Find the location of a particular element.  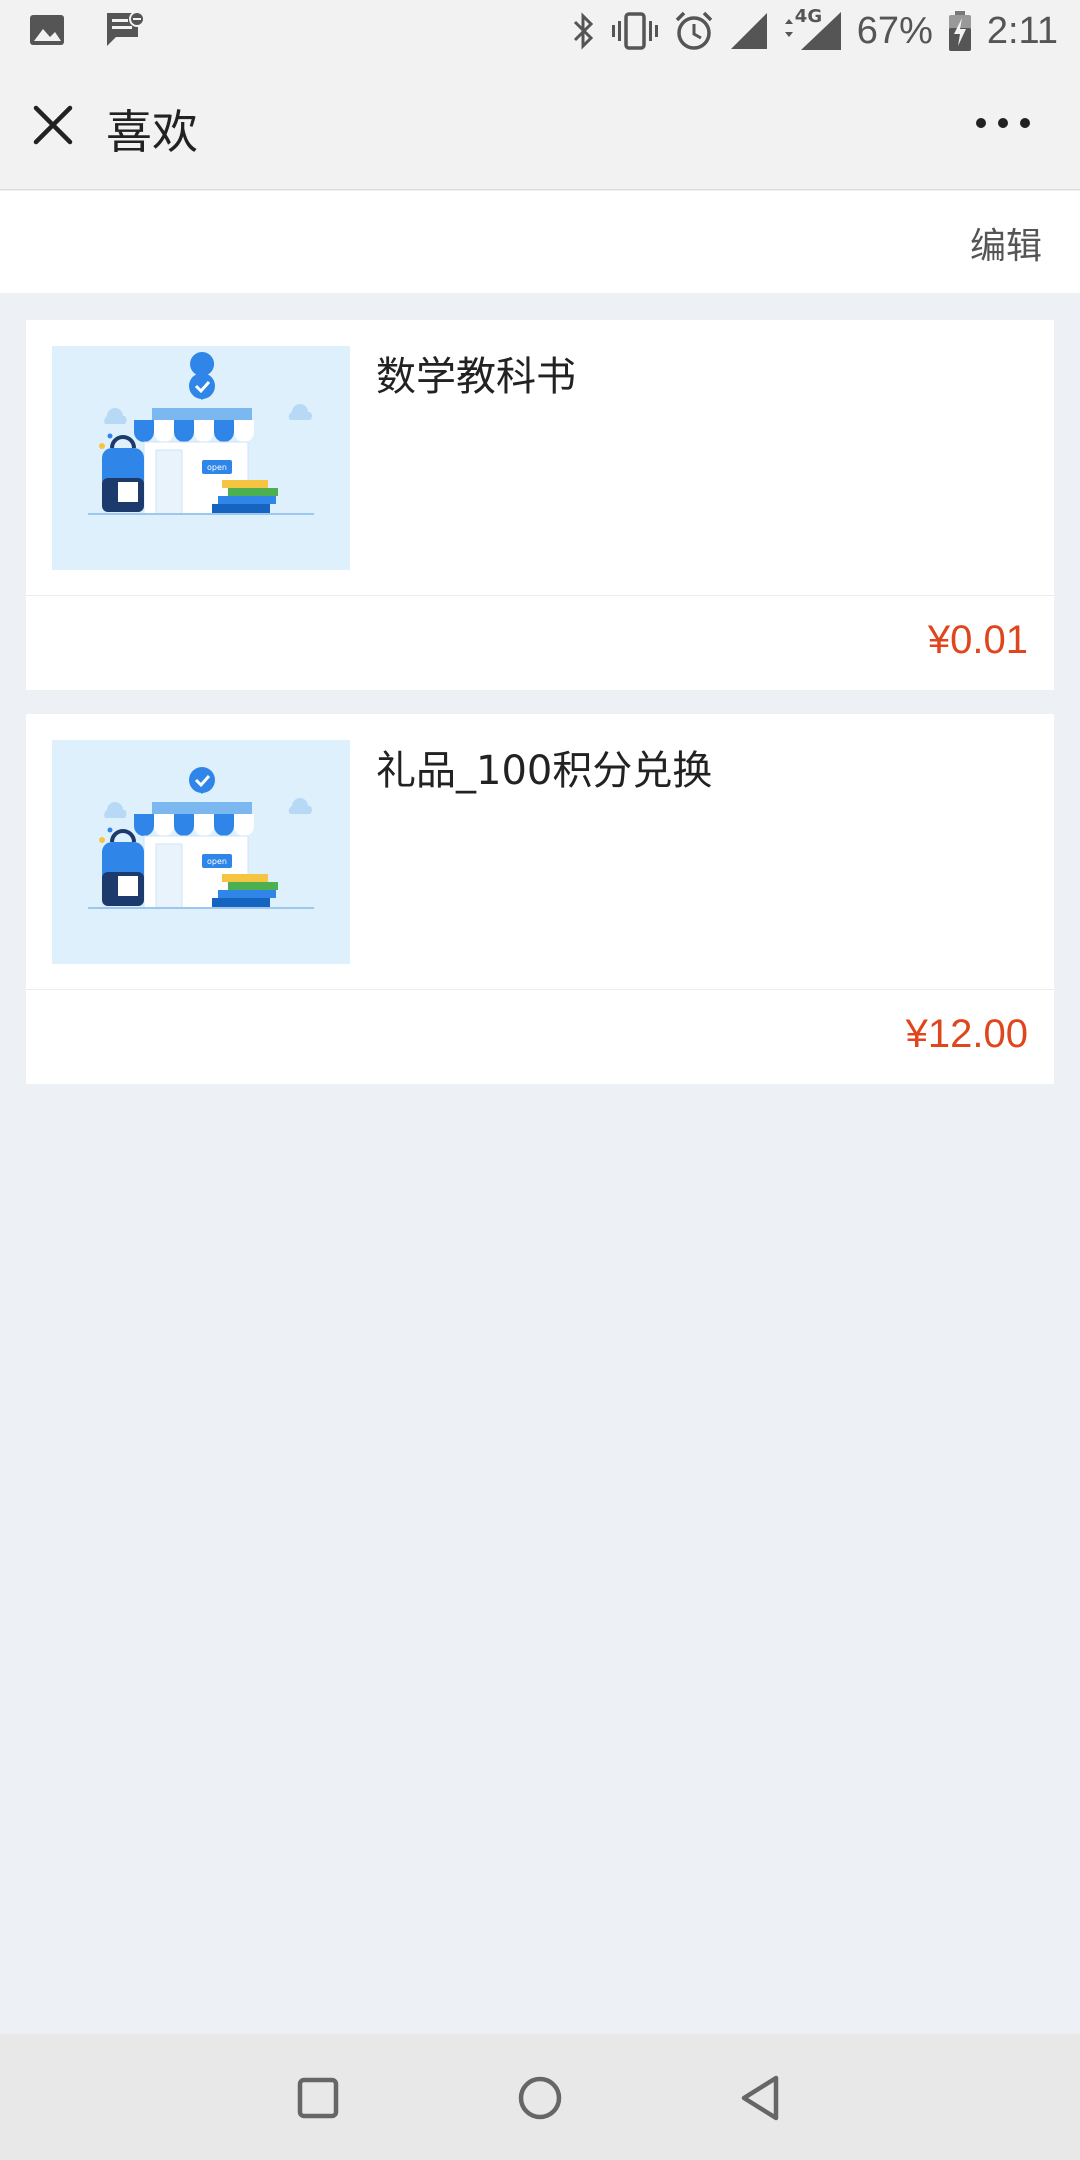

item-price: ¥0.01 is located at coordinates (977, 640).